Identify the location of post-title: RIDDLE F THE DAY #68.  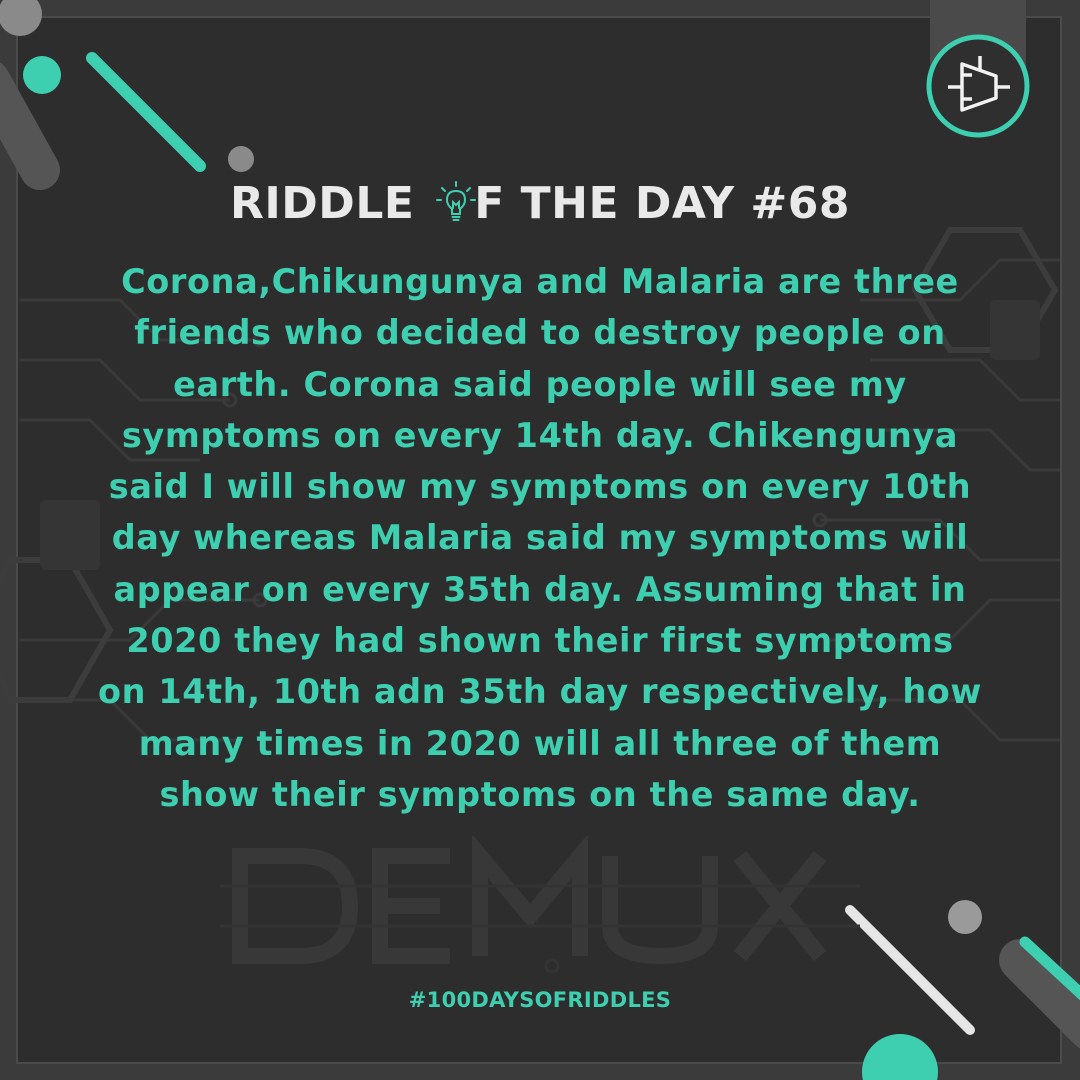
(540, 203).